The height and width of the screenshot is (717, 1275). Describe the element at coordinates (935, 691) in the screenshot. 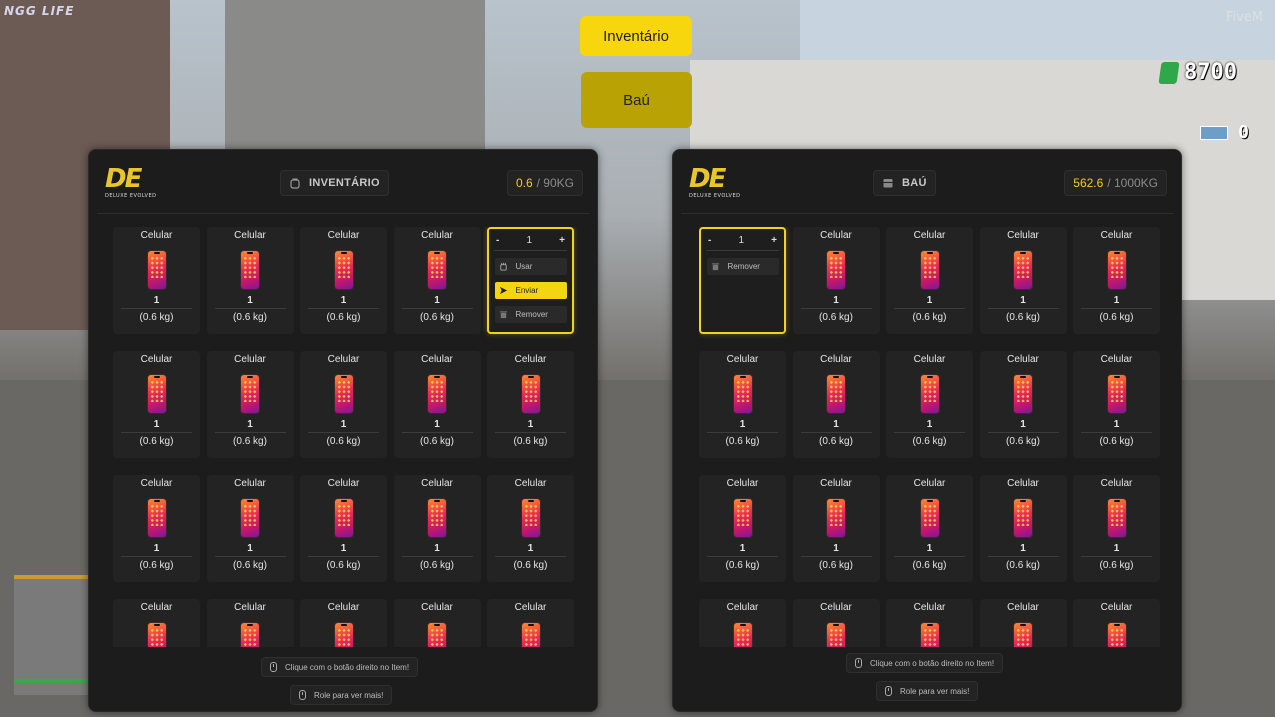

I see `hint-text: Role para ver mais!` at that location.